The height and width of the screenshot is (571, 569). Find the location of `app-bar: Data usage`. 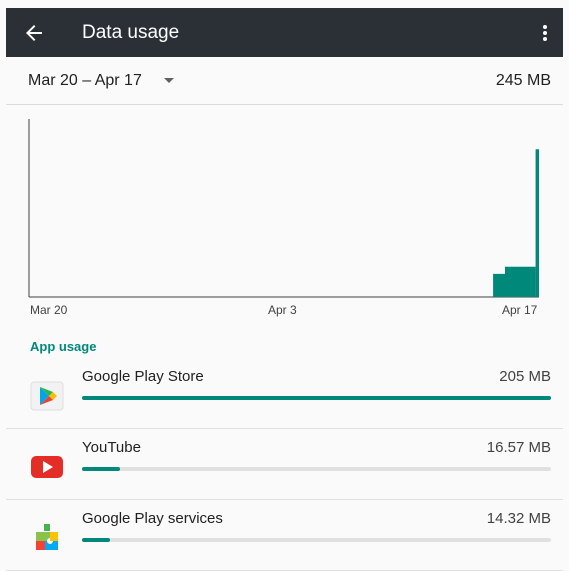

app-bar: Data usage is located at coordinates (284, 32).